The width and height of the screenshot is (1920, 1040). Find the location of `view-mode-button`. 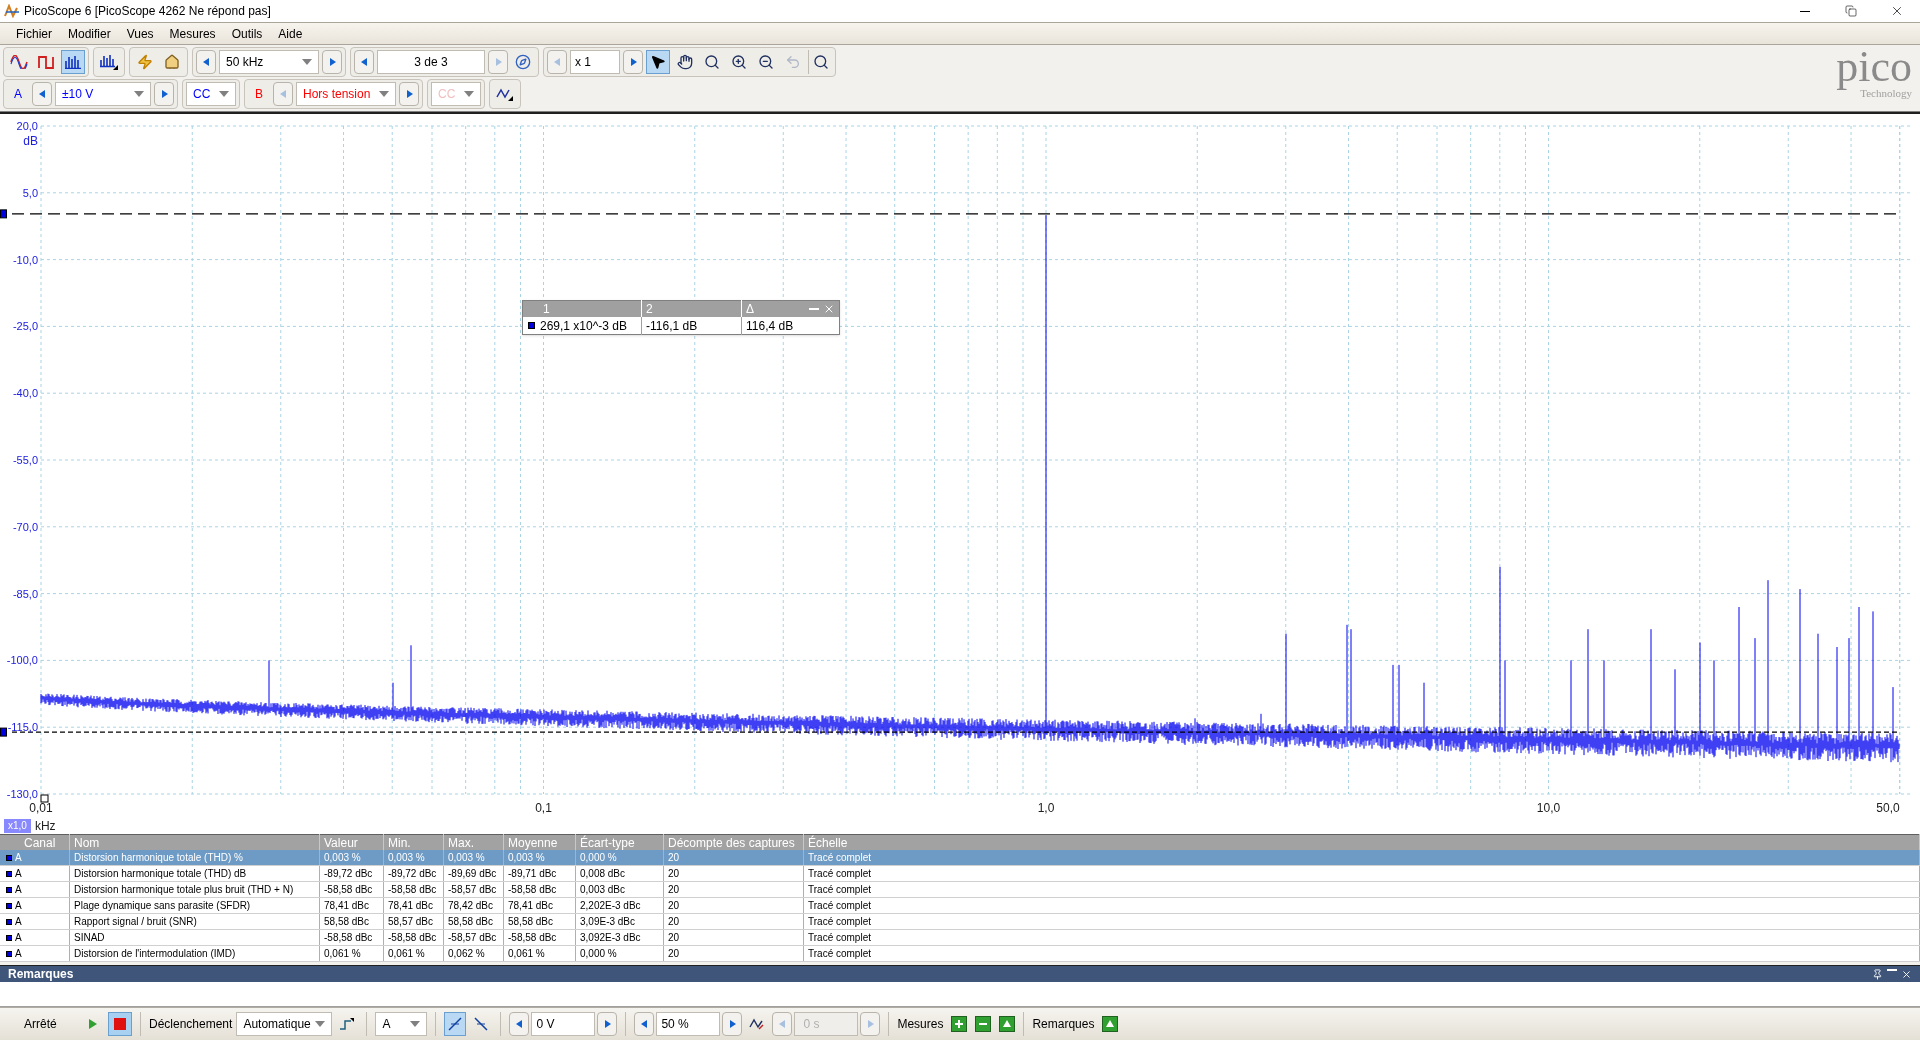

view-mode-button is located at coordinates (73, 62).